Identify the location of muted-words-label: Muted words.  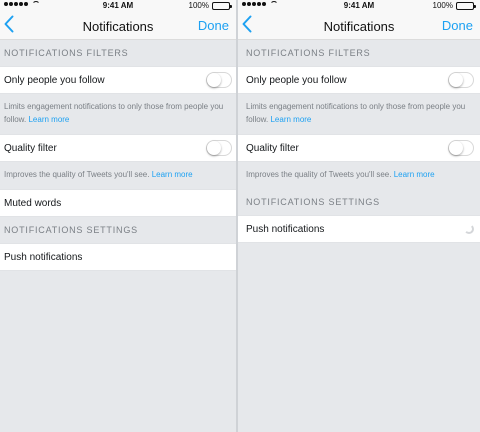
(33, 203).